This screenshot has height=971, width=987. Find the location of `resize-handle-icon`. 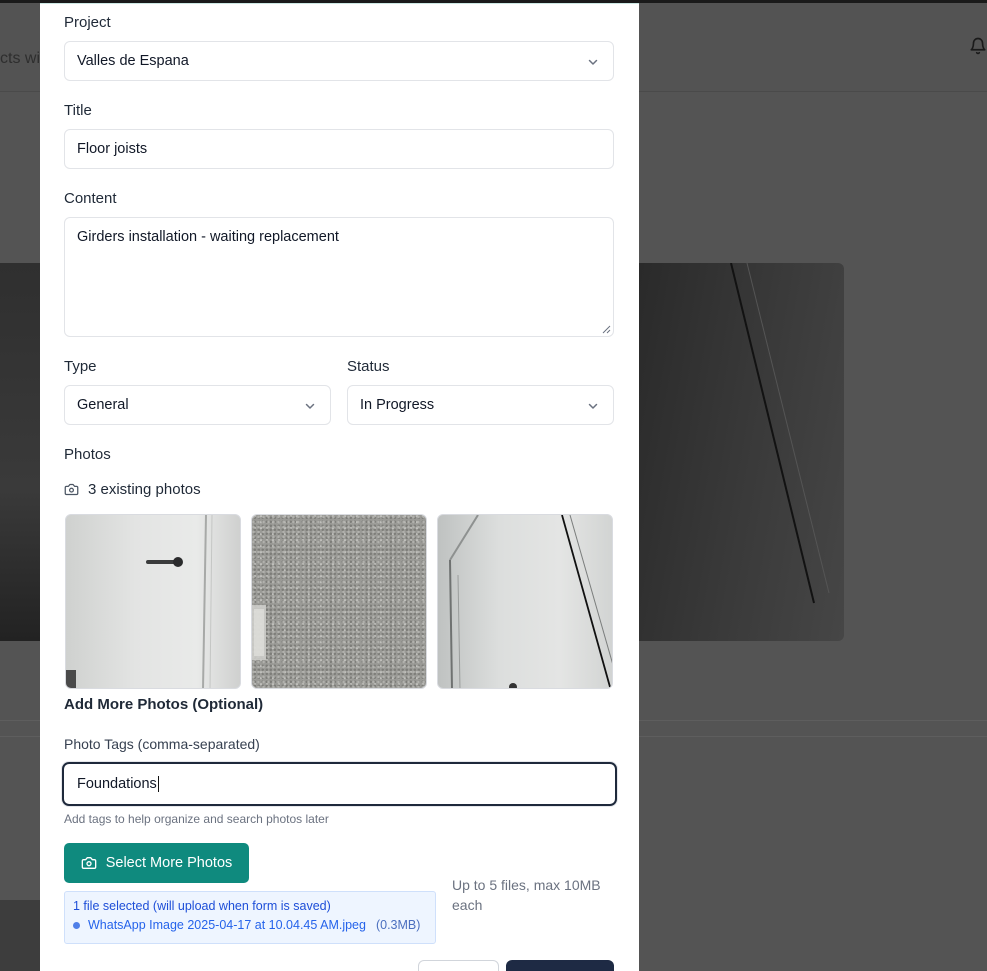

resize-handle-icon is located at coordinates (606, 329).